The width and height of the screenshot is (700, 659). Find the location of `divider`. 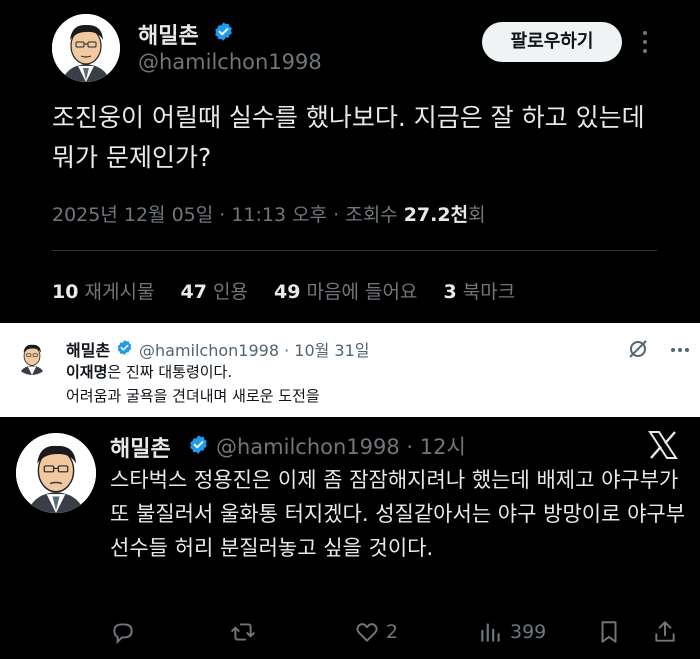

divider is located at coordinates (354, 250).